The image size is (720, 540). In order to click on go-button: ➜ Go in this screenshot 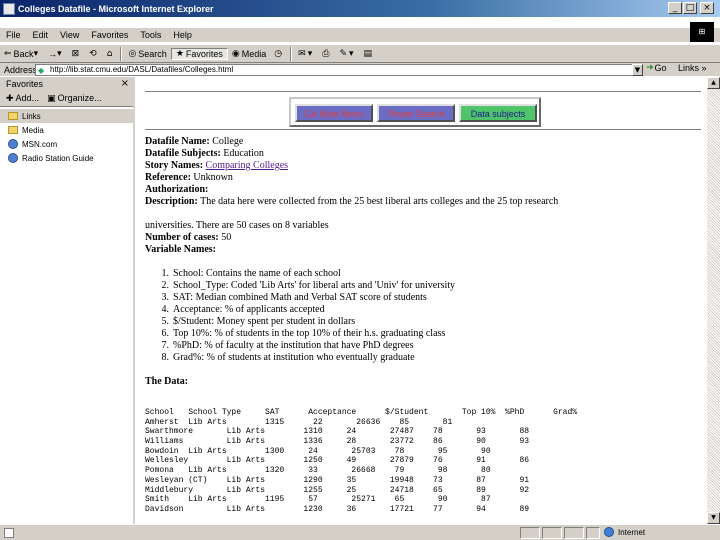, I will do `click(656, 68)`.